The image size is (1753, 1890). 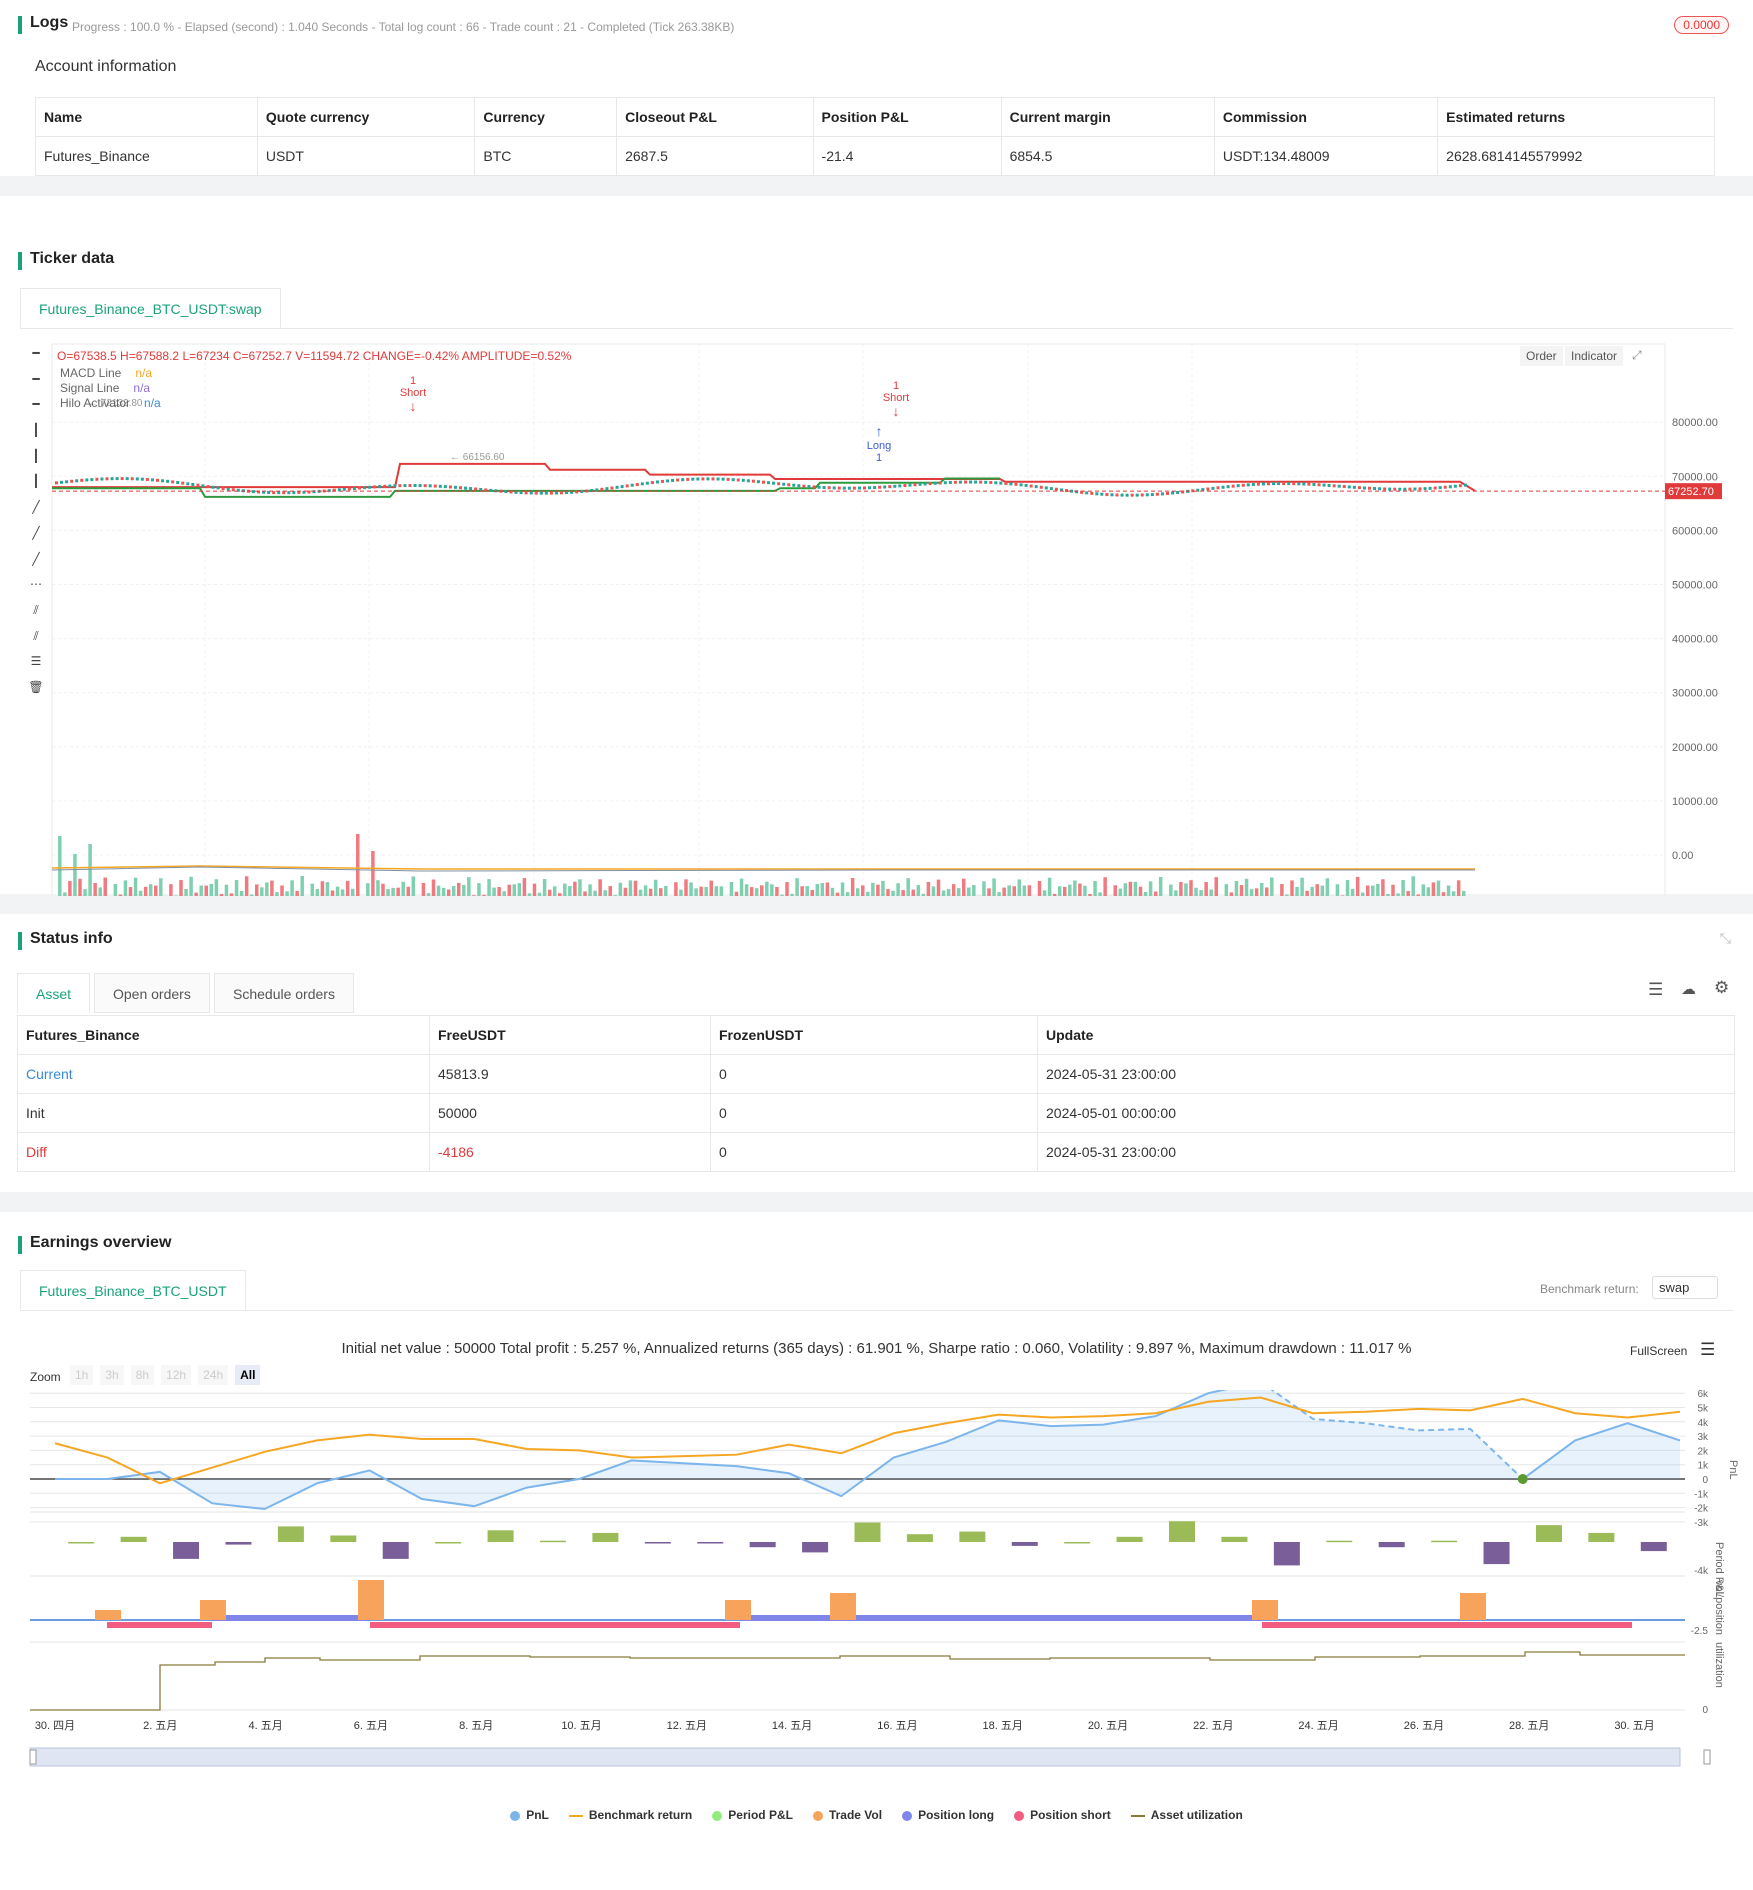 What do you see at coordinates (1725, 938) in the screenshot?
I see `collapse-icon: ⤡` at bounding box center [1725, 938].